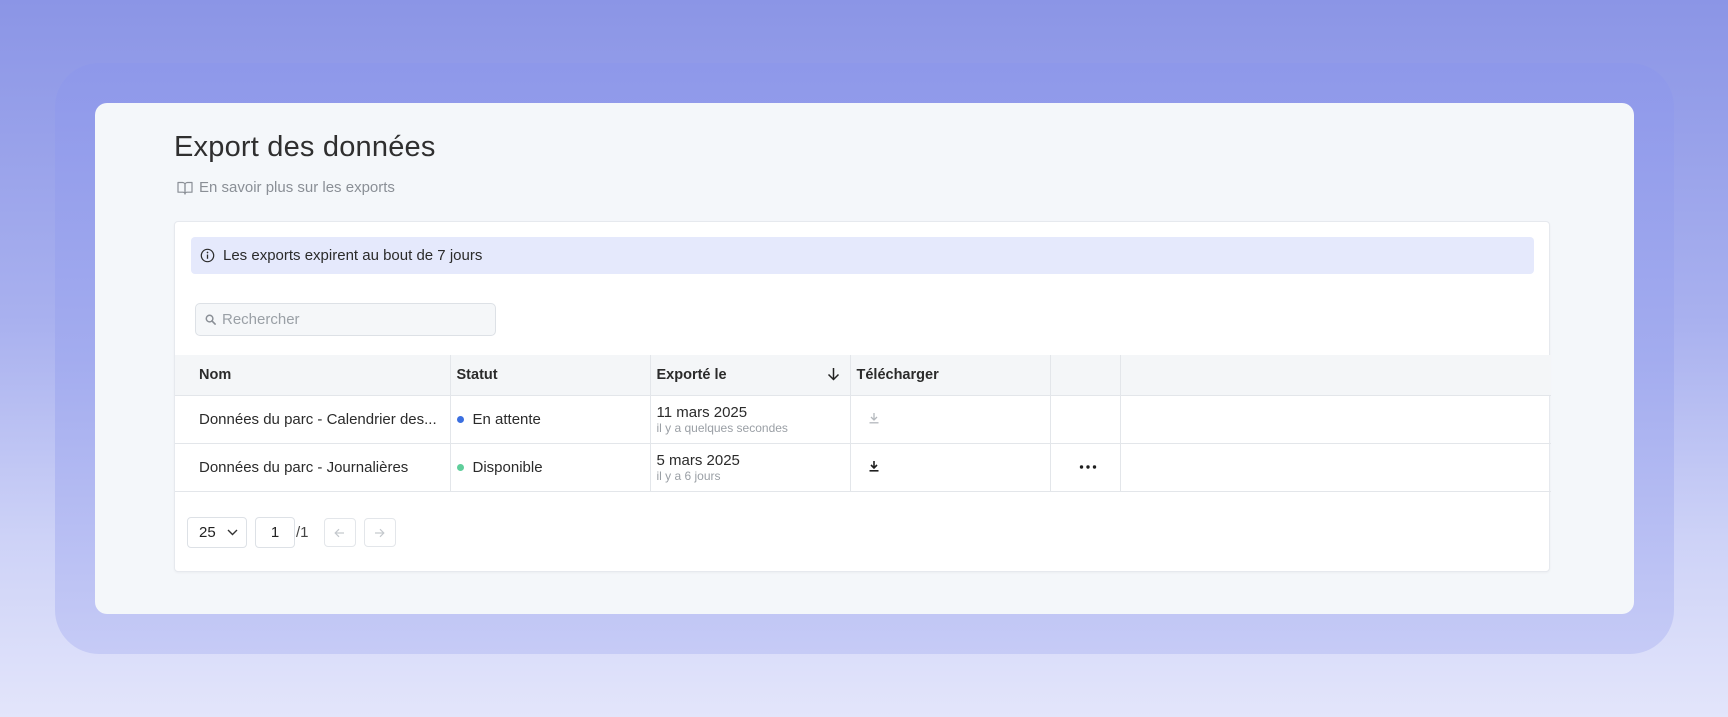 The image size is (1728, 717). Describe the element at coordinates (217, 532) in the screenshot. I see `page-size-select: 25` at that location.